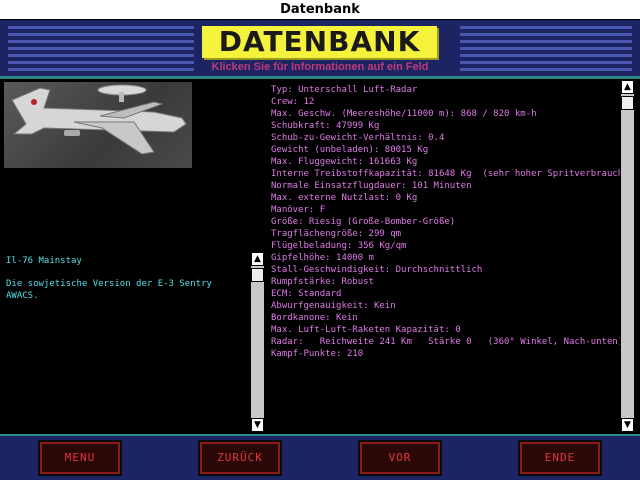  Describe the element at coordinates (240, 458) in the screenshot. I see `back-button: ZURÜCK` at that location.